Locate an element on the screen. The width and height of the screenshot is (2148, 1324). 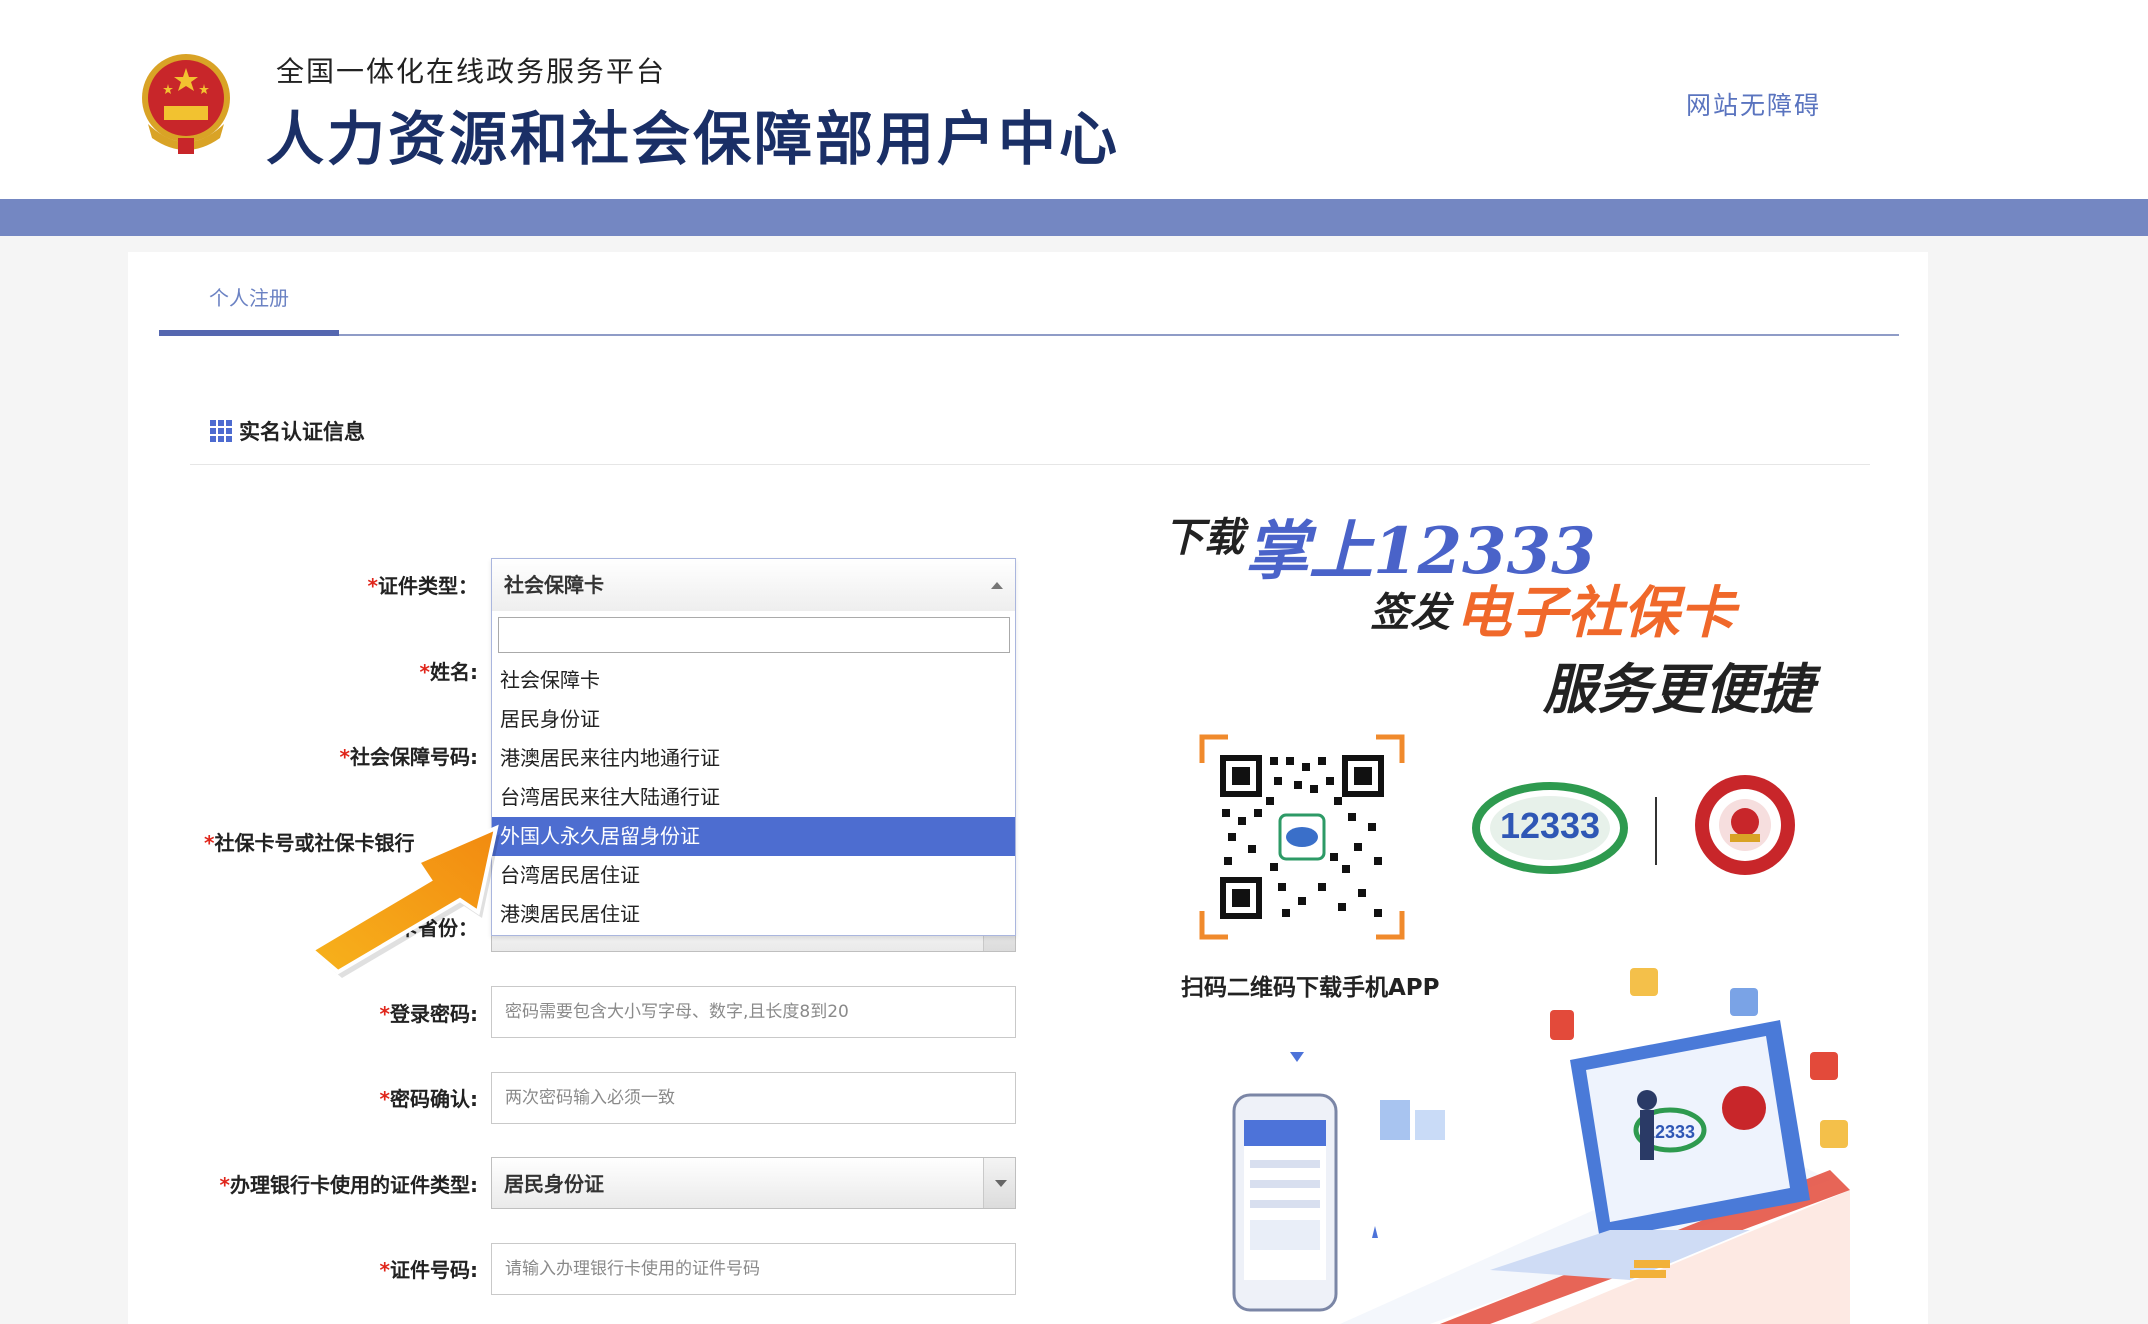
promo-download-text: 下载 is located at coordinates (1204, 537).